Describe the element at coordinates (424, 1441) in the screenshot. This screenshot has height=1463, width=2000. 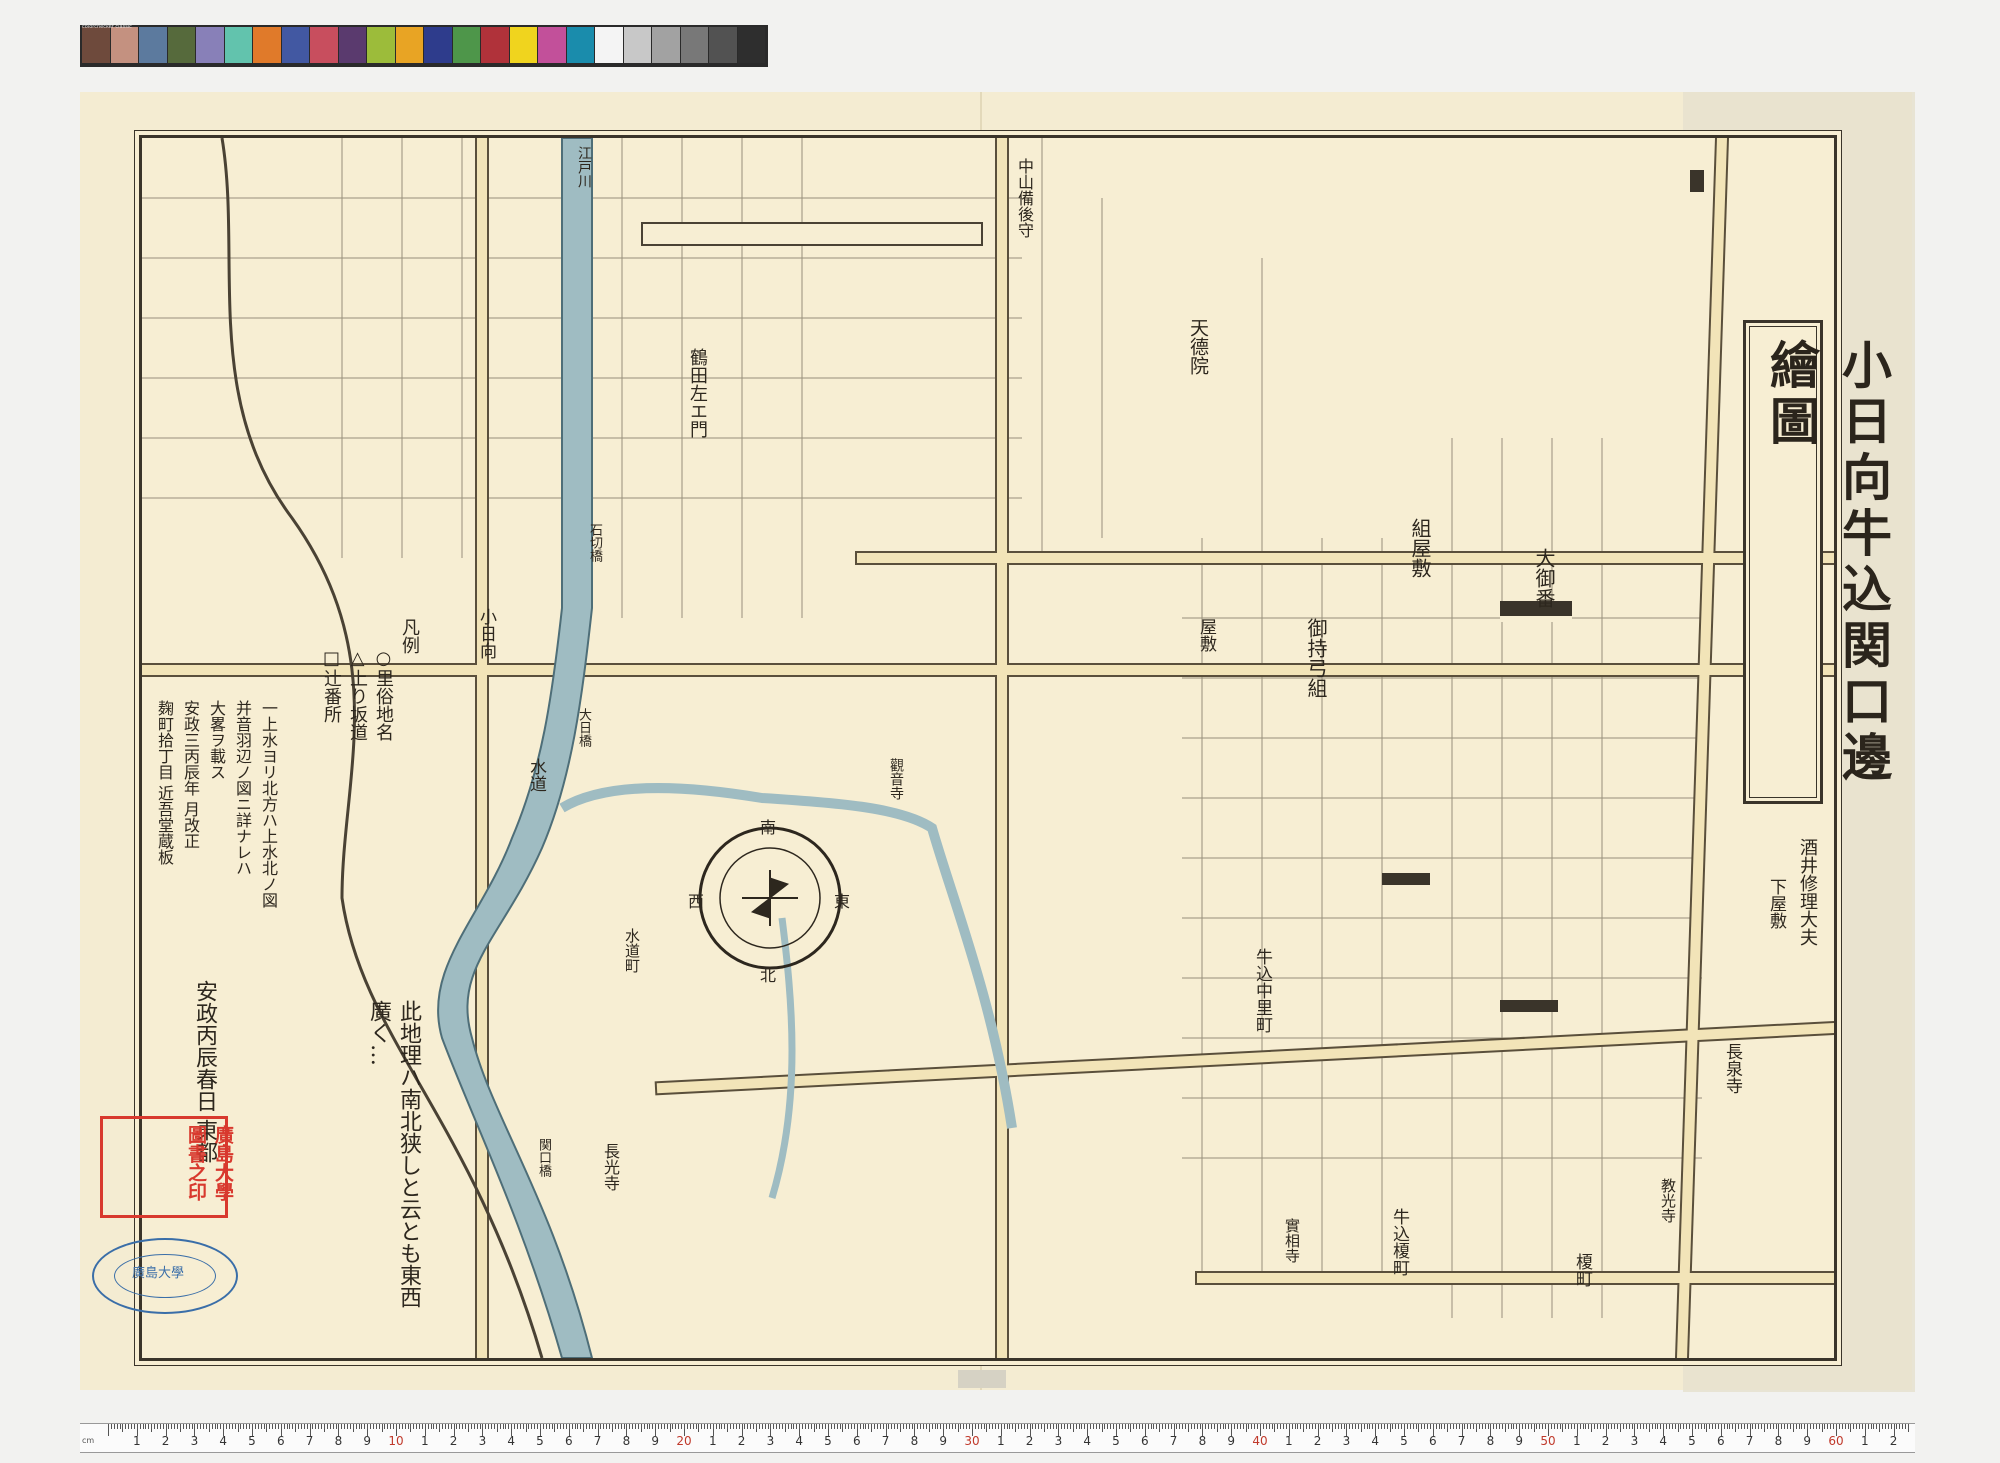
I see `ruler-label: 1` at that location.